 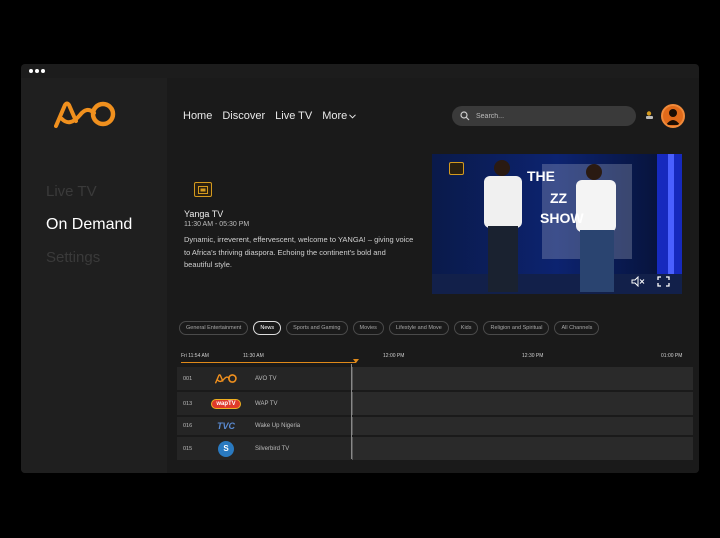 I want to click on sidebar: Live TV On Demand Settings, so click(x=94, y=275).